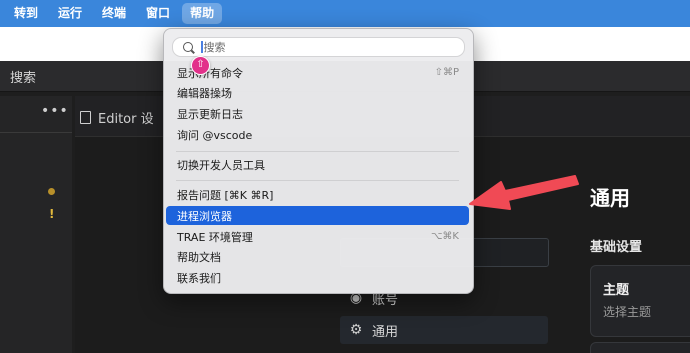 Image resolution: width=690 pixels, height=353 pixels. Describe the element at coordinates (26, 13) in the screenshot. I see `menu-goto: 转到` at that location.